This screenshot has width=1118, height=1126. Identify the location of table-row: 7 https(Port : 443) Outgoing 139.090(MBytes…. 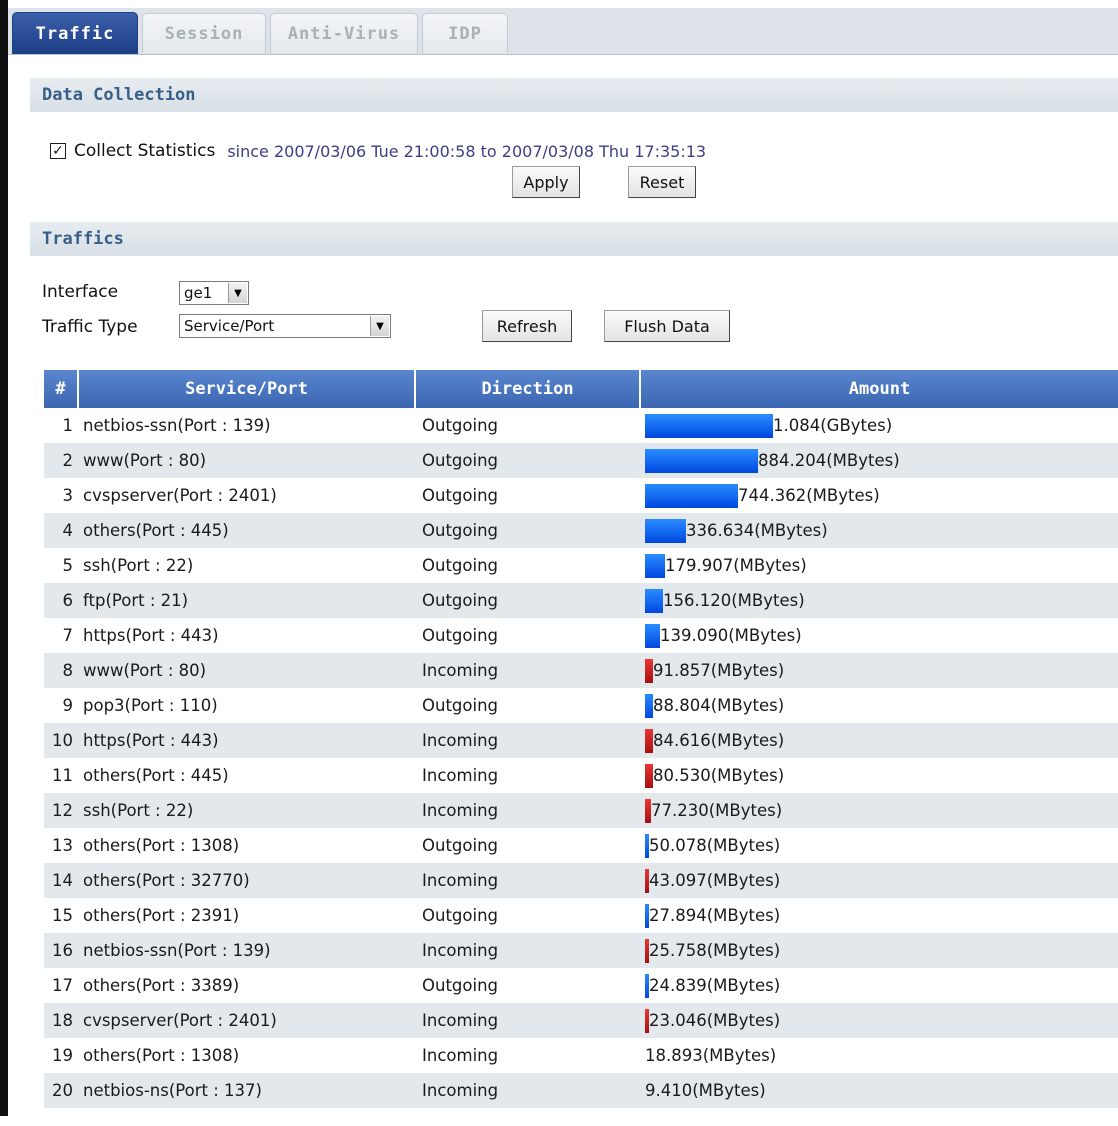
(581, 635).